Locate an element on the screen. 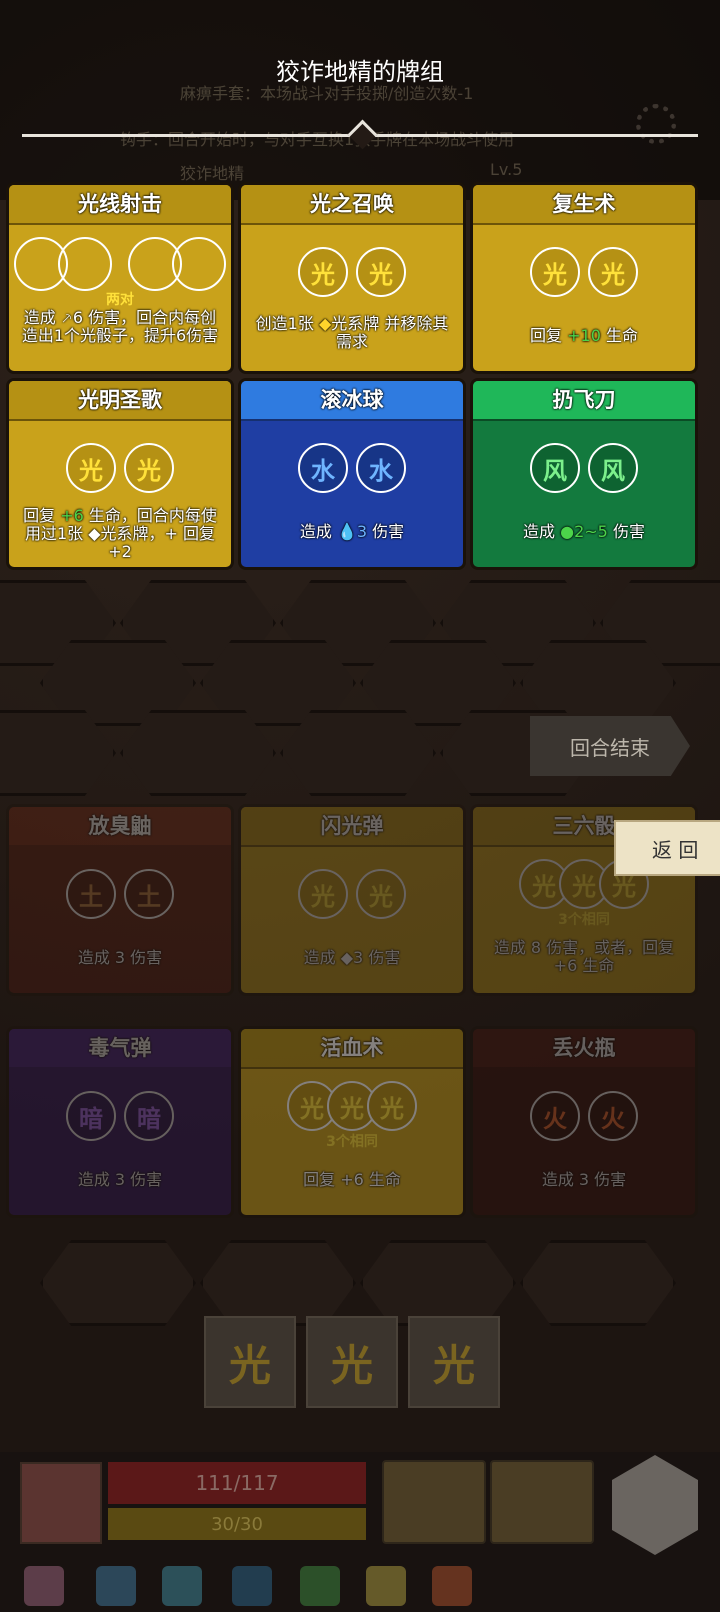  player-hp-bar: 111/117 is located at coordinates (237, 1483).